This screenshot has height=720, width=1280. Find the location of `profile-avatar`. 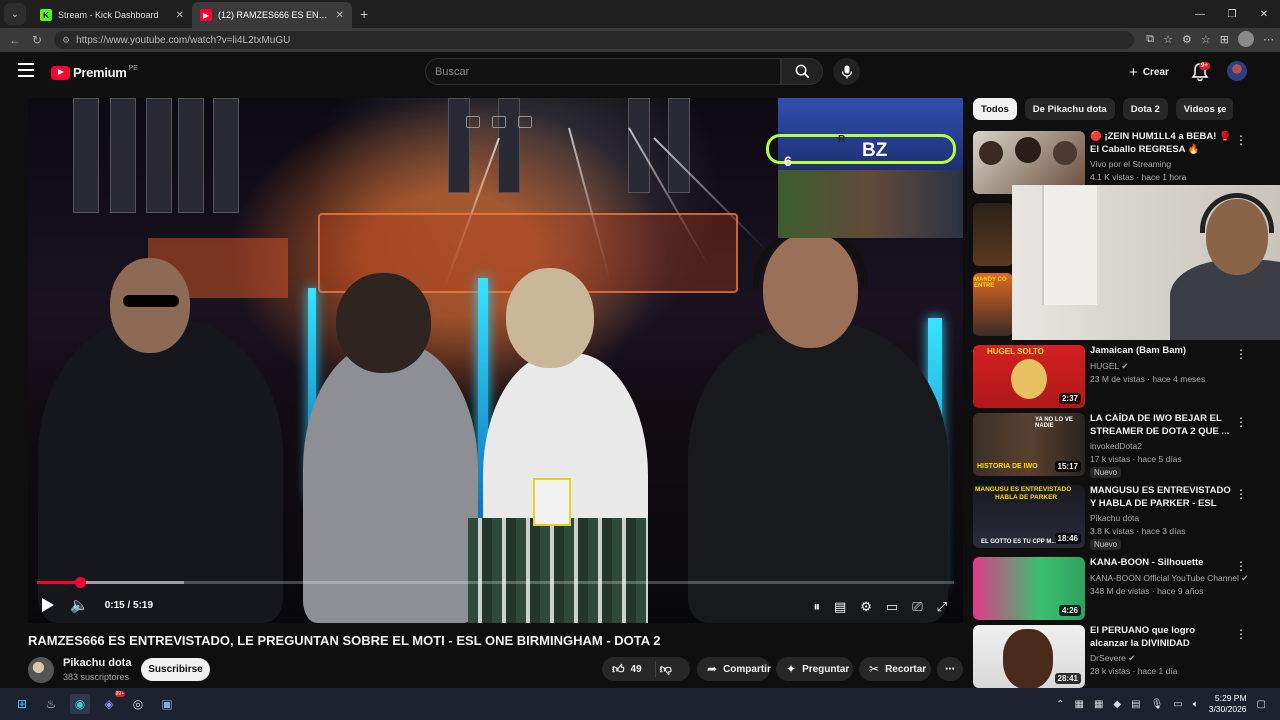

profile-avatar is located at coordinates (1246, 39).